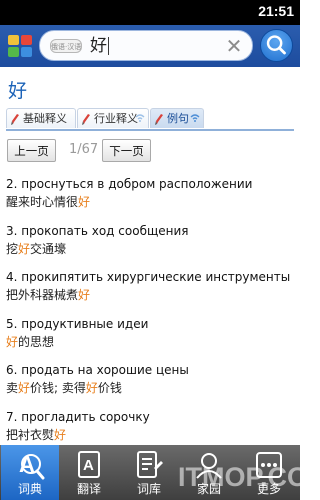  I want to click on clear-icon: ✕, so click(234, 46).